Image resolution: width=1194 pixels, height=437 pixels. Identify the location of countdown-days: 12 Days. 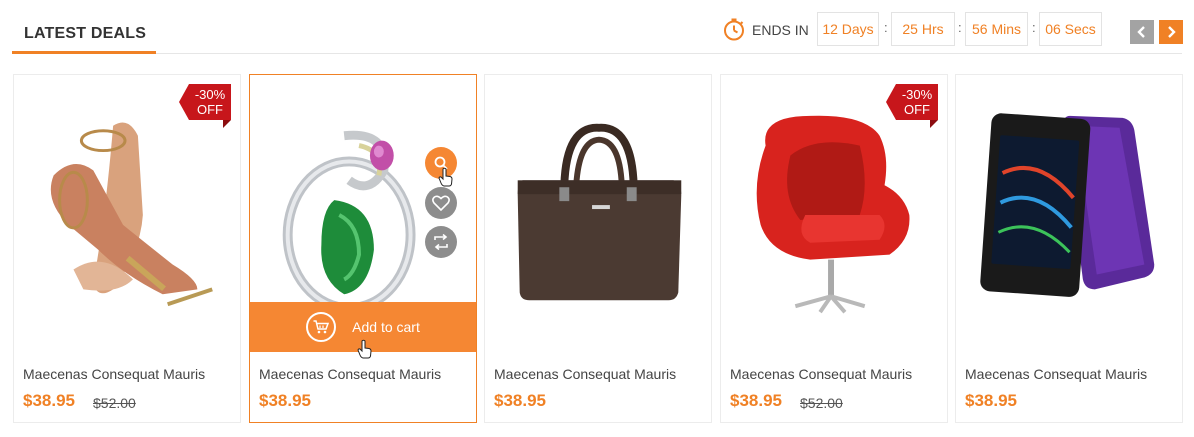
(848, 29).